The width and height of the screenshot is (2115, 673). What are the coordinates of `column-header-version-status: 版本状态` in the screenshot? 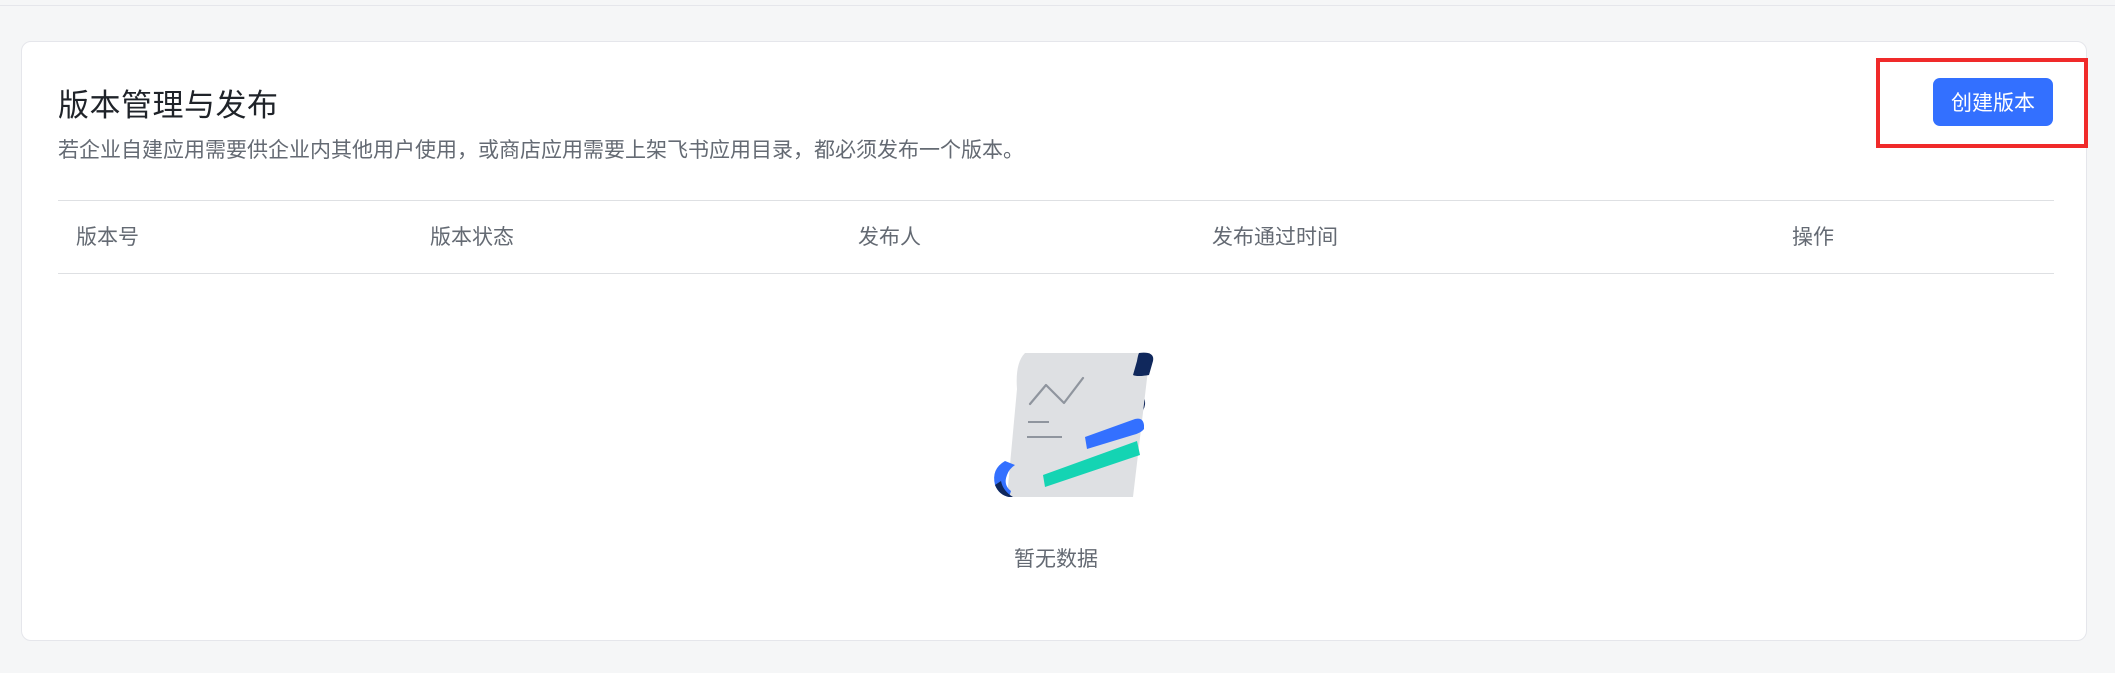 It's located at (472, 237).